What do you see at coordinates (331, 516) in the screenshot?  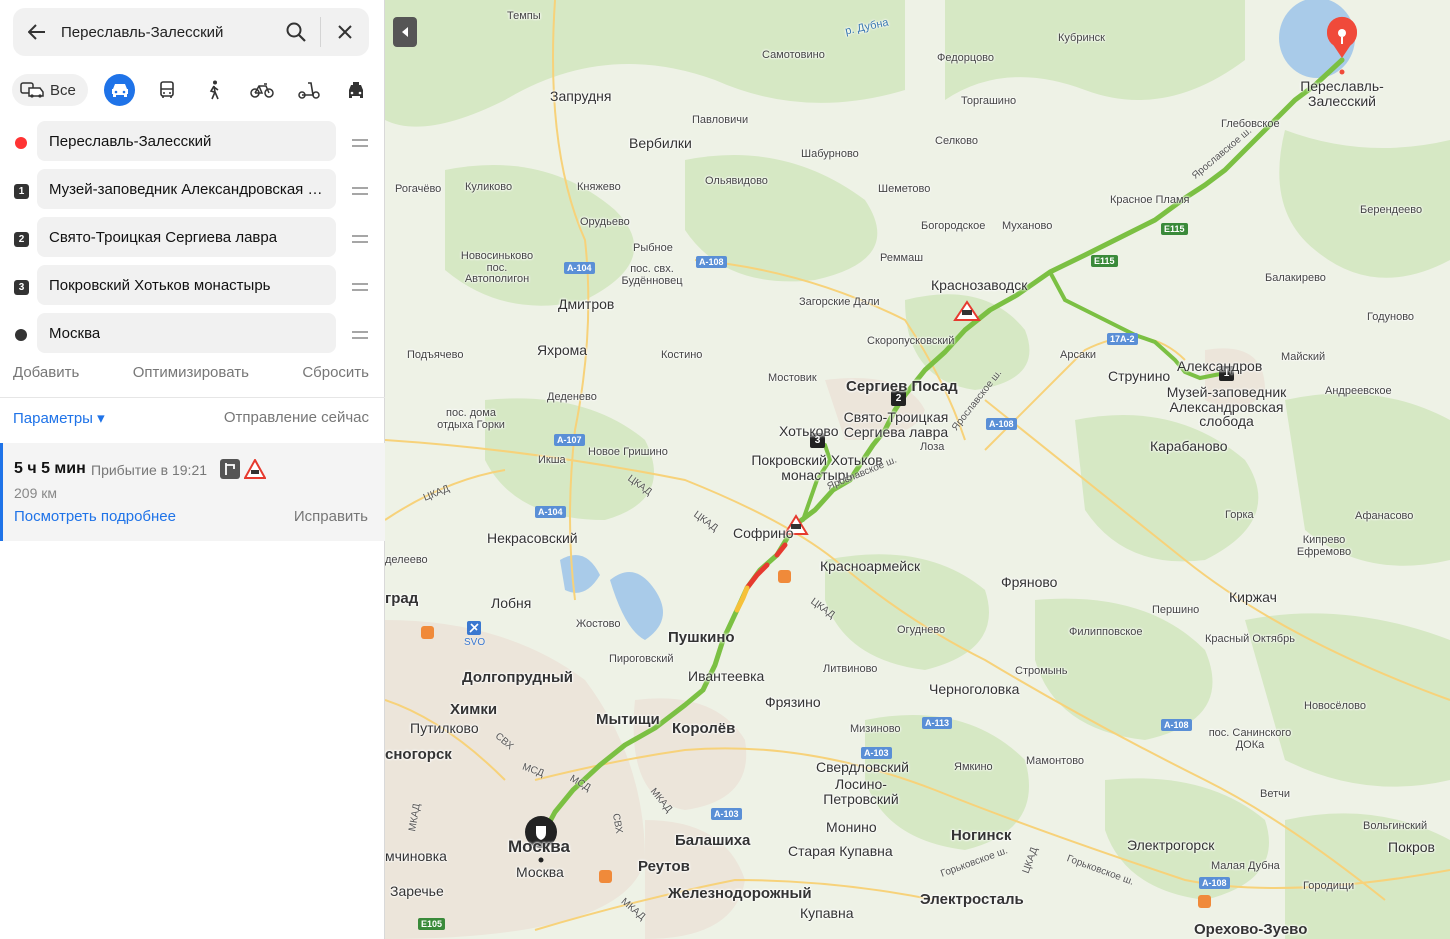 I see `fix-route-link: Исправить` at bounding box center [331, 516].